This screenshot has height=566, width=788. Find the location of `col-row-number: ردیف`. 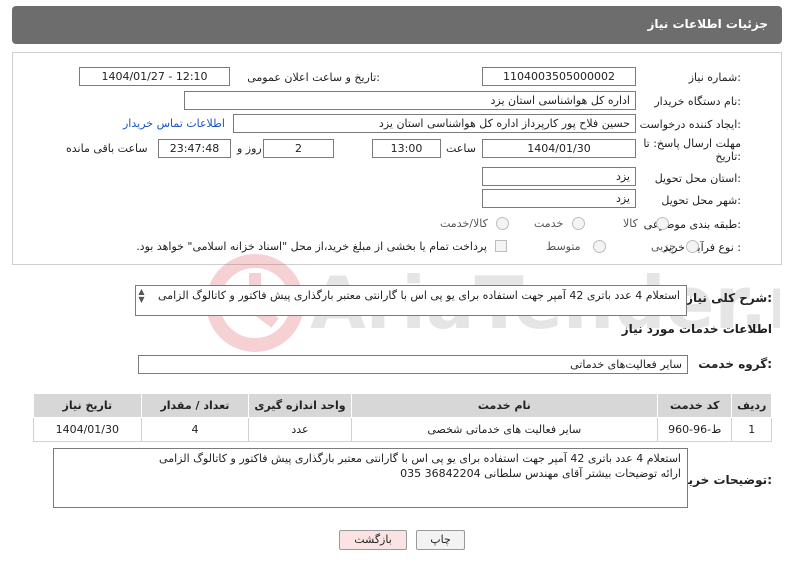

col-row-number: ردیف is located at coordinates (751, 405).